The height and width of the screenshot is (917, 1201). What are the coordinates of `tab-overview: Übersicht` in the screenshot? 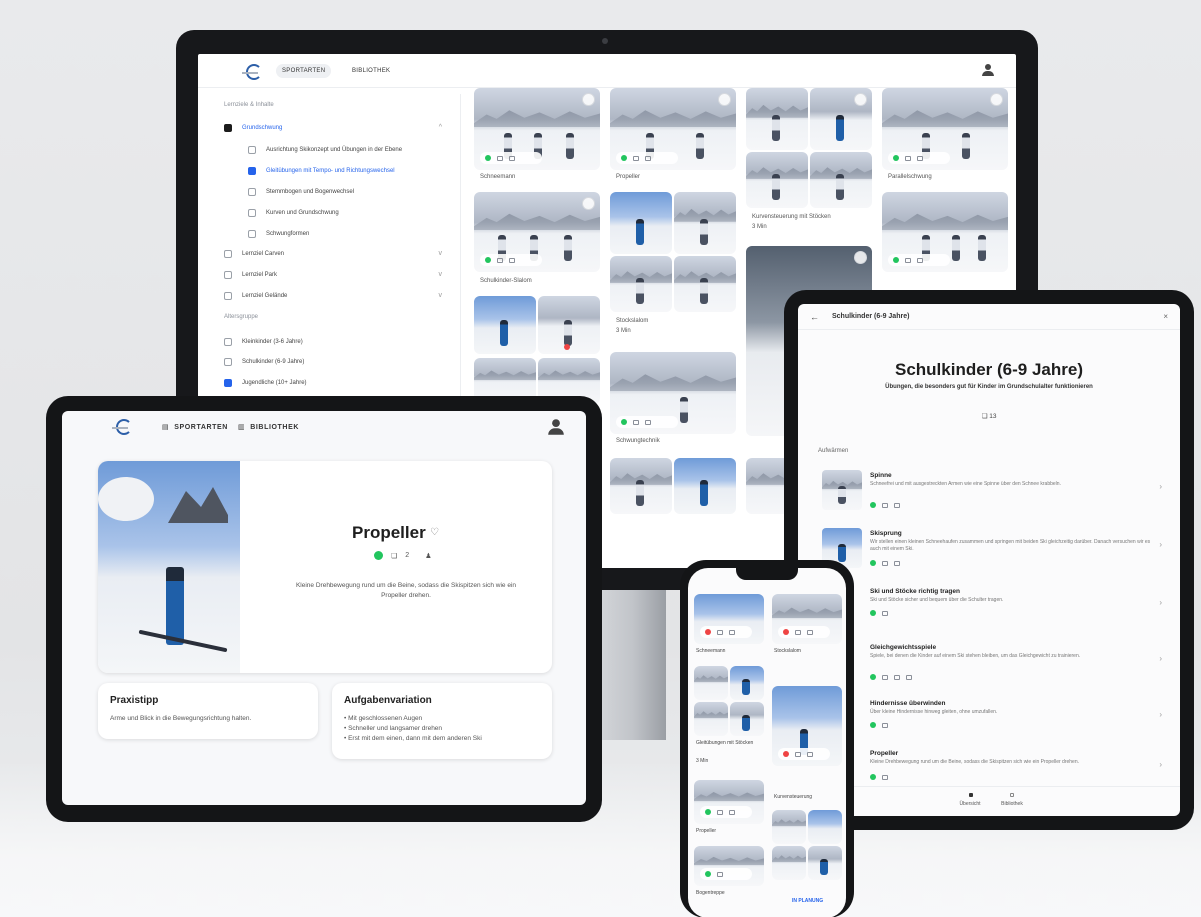 It's located at (970, 804).